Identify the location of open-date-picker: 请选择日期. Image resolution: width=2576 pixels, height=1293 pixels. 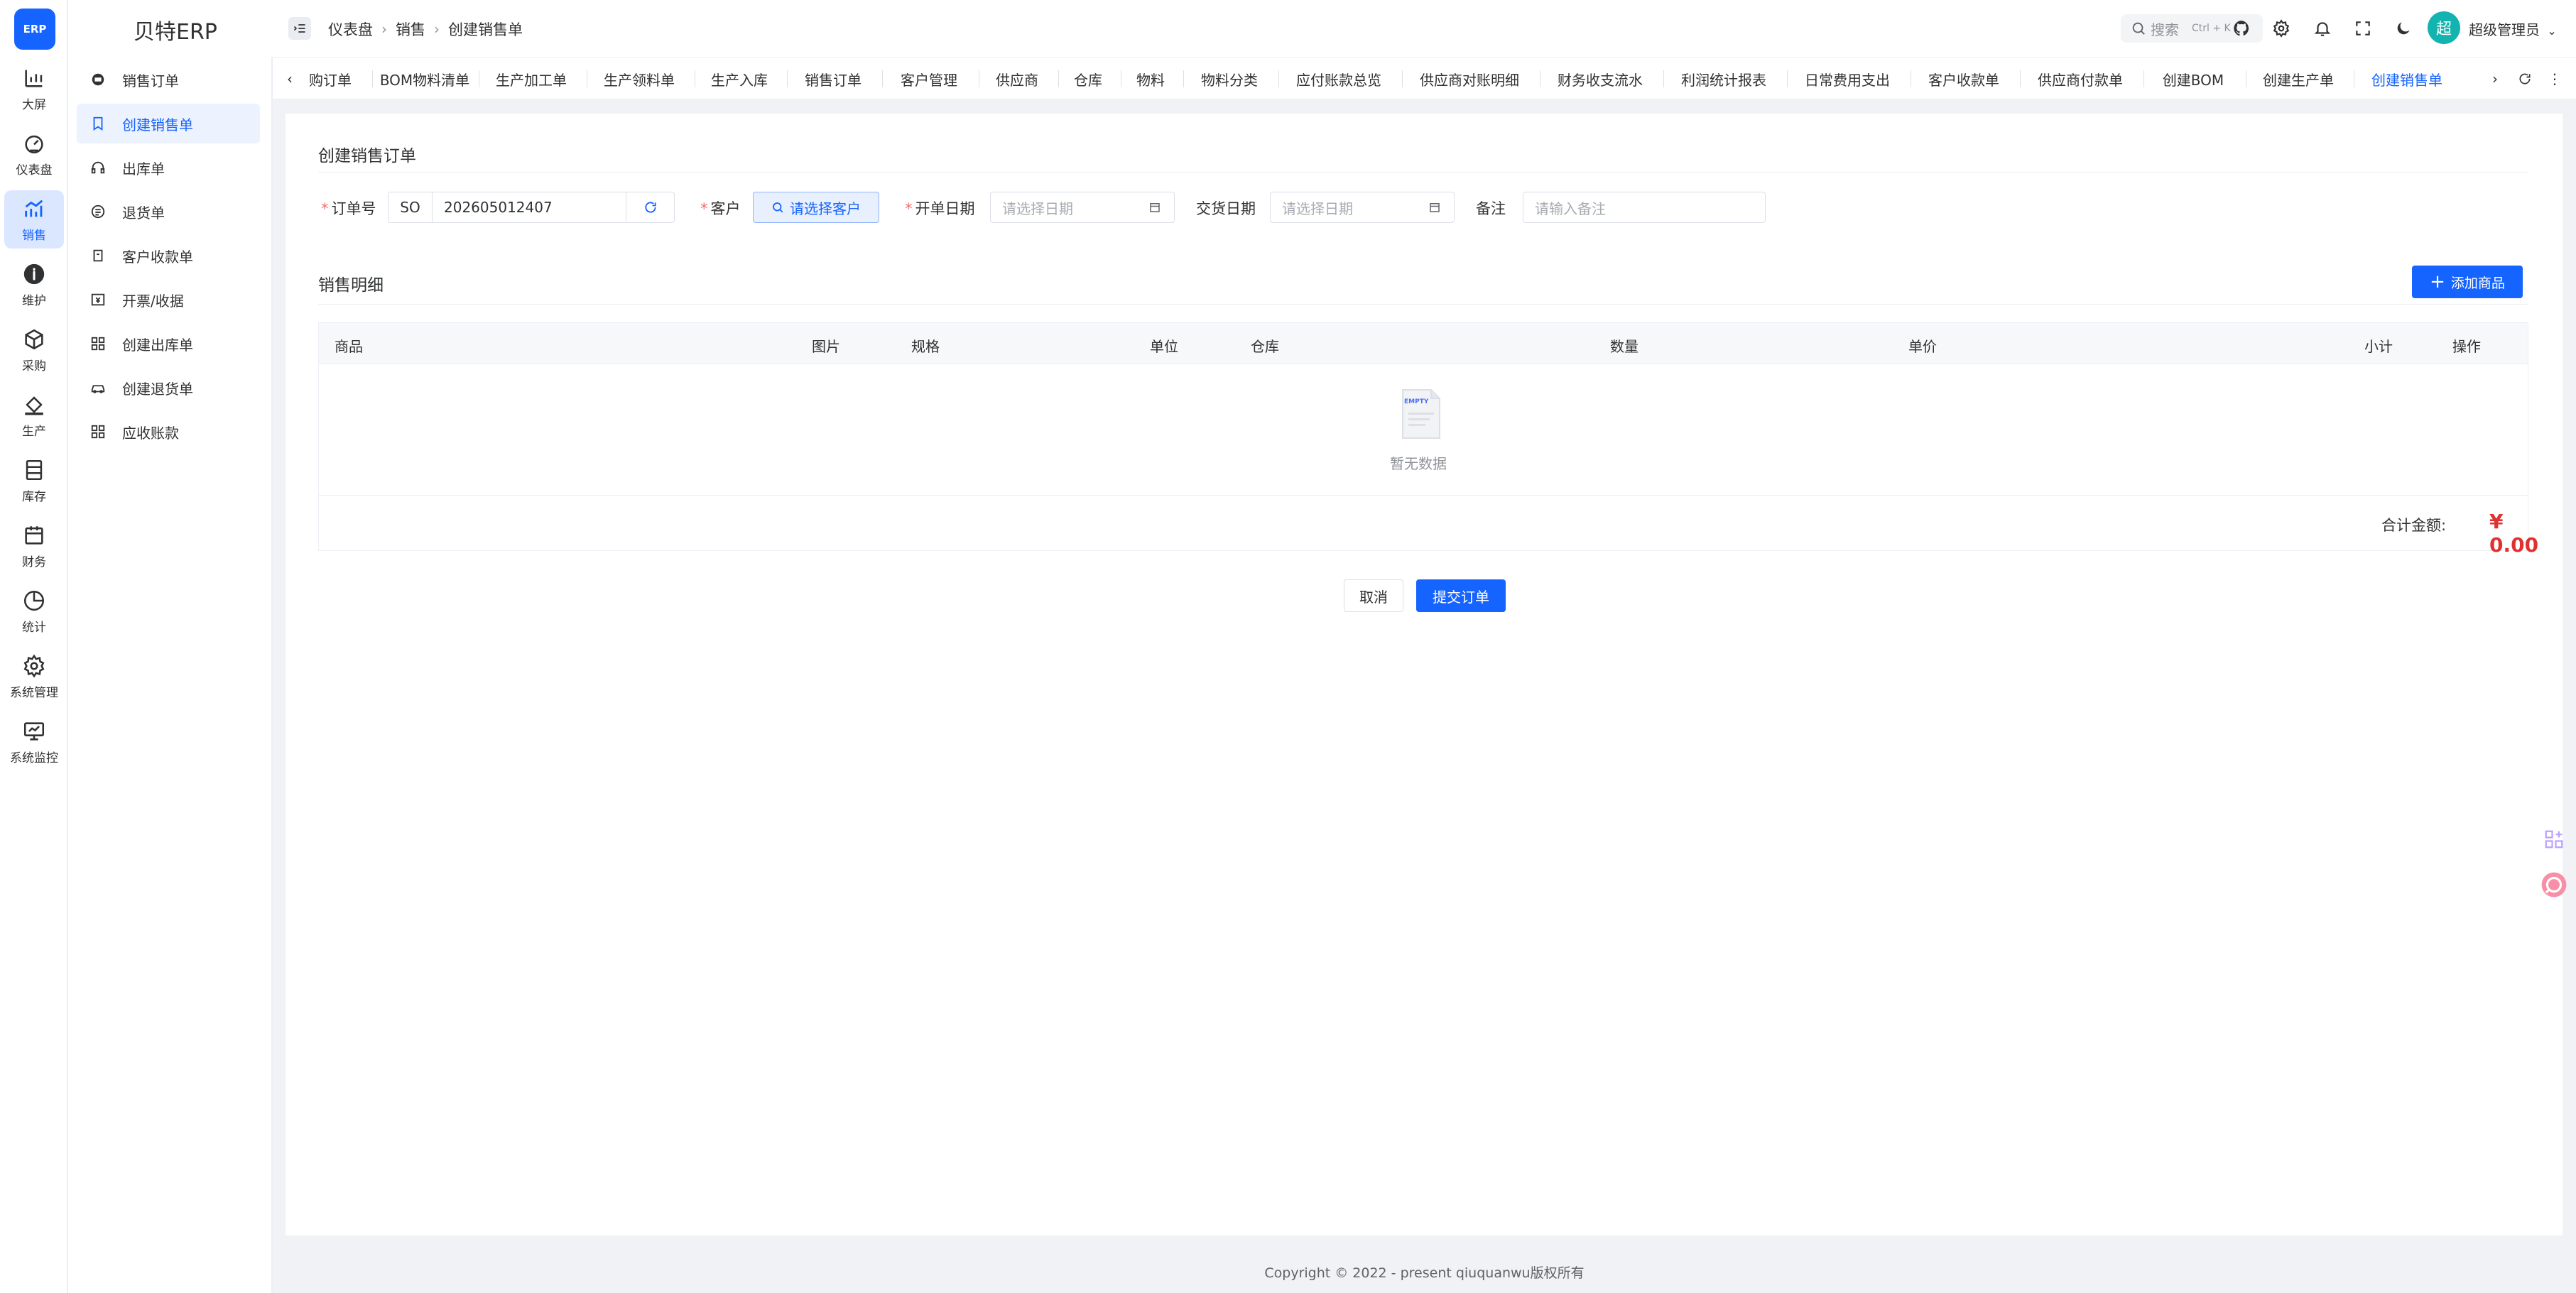
(1082, 207).